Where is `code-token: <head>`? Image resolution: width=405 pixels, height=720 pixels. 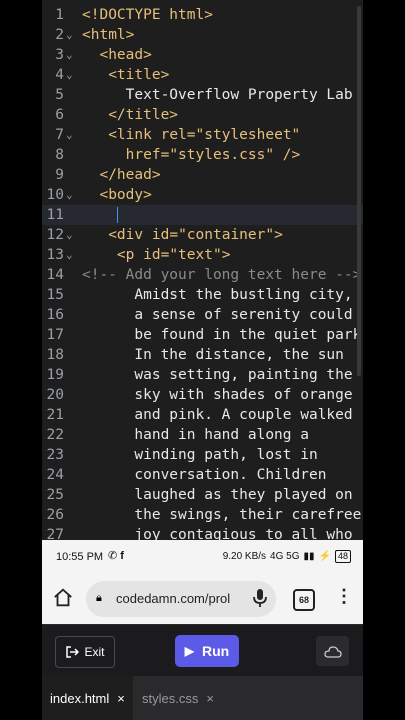
code-token: <head> is located at coordinates (125, 55).